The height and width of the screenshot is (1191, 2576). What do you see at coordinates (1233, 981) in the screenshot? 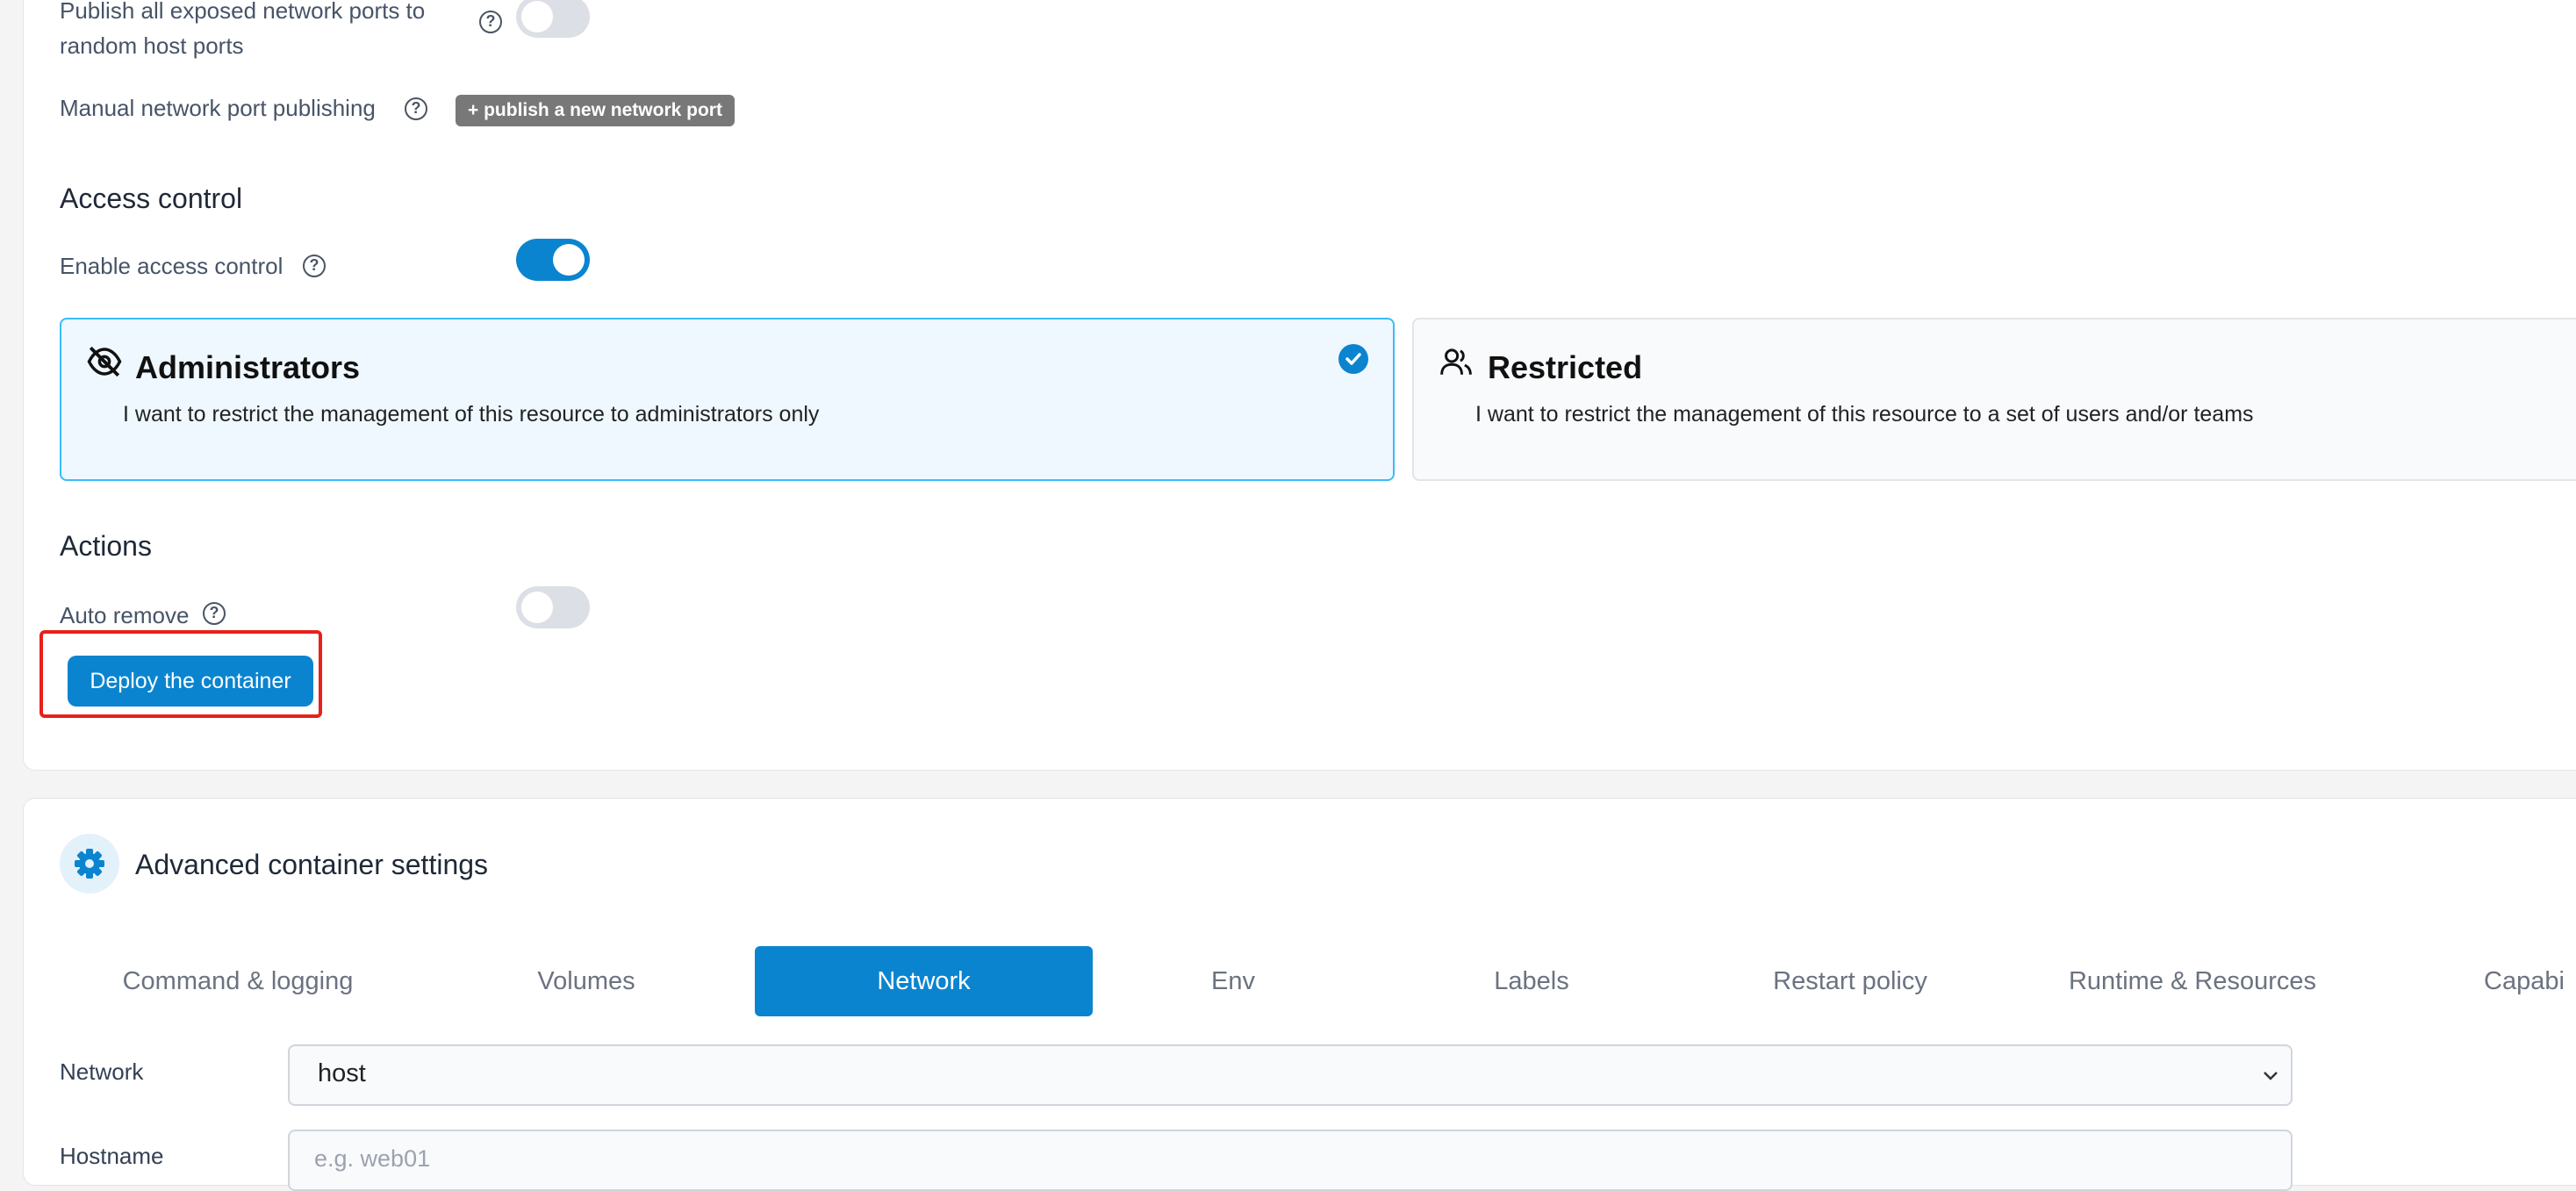
I see `tab-env: Env` at bounding box center [1233, 981].